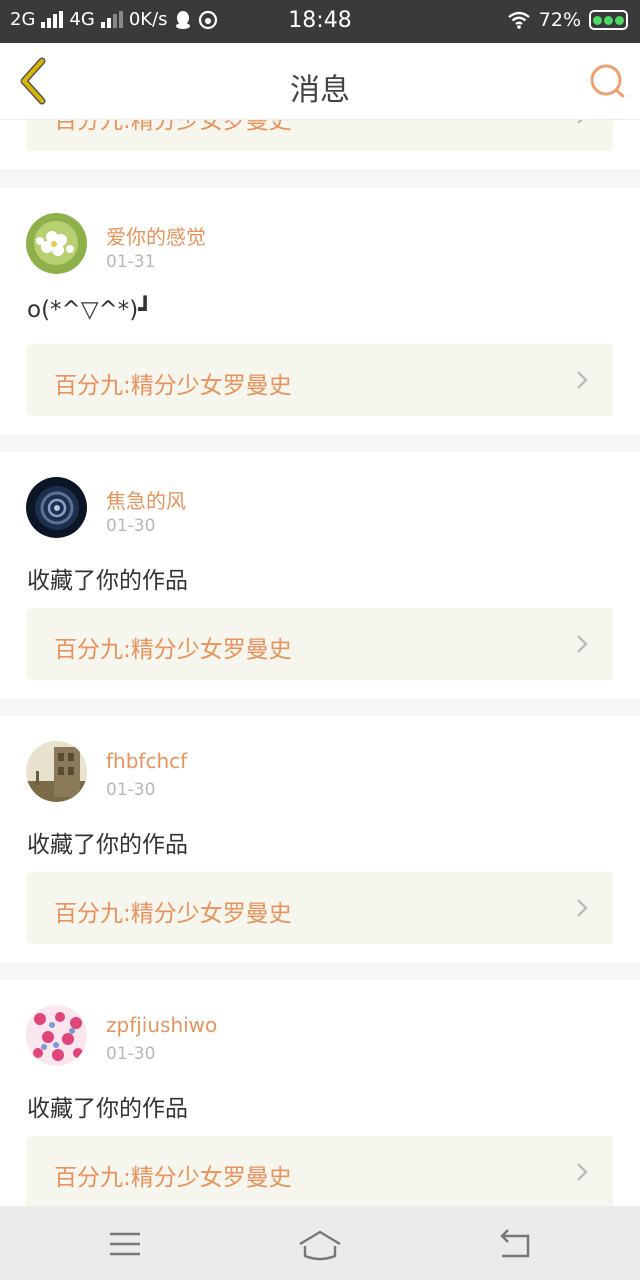 This screenshot has height=1280, width=640. Describe the element at coordinates (156, 235) in the screenshot. I see `username: 爱你的感觉` at that location.